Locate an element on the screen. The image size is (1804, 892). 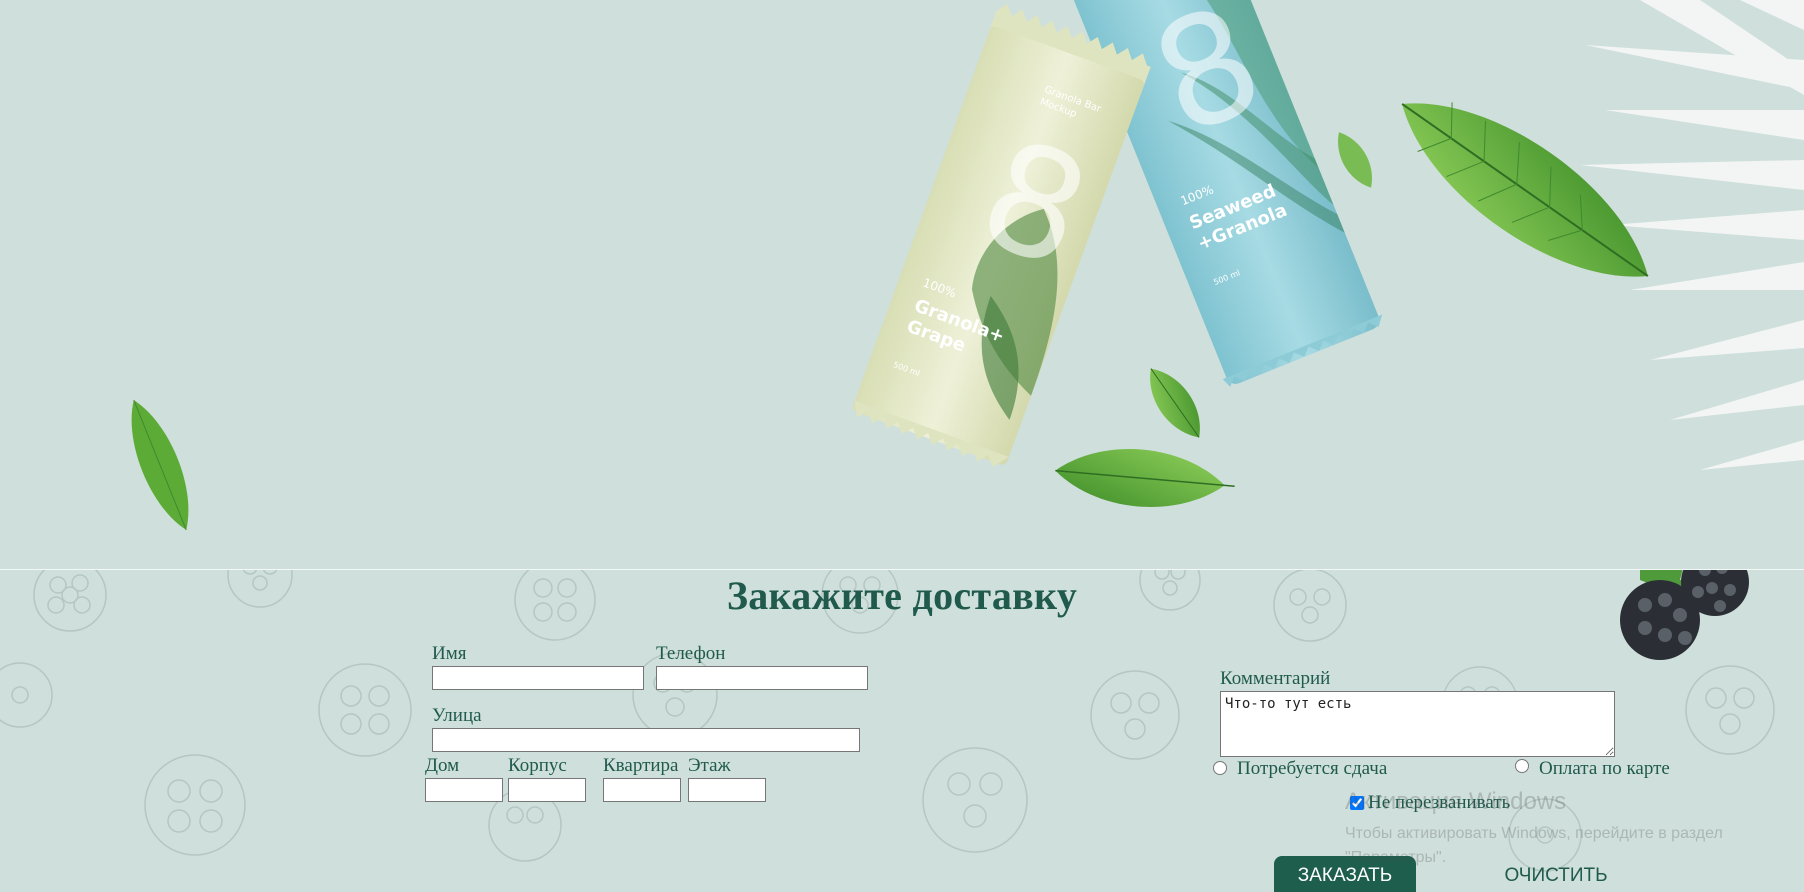
floor-input is located at coordinates (727, 790).